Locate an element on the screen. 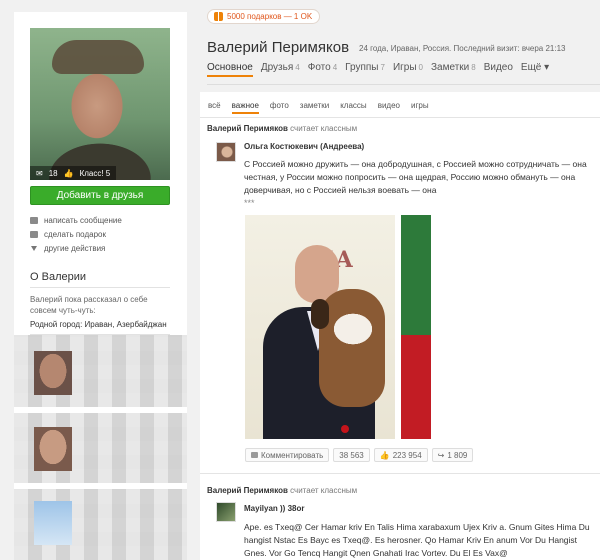  class-button: 👍 223 954 is located at coordinates (400, 455).